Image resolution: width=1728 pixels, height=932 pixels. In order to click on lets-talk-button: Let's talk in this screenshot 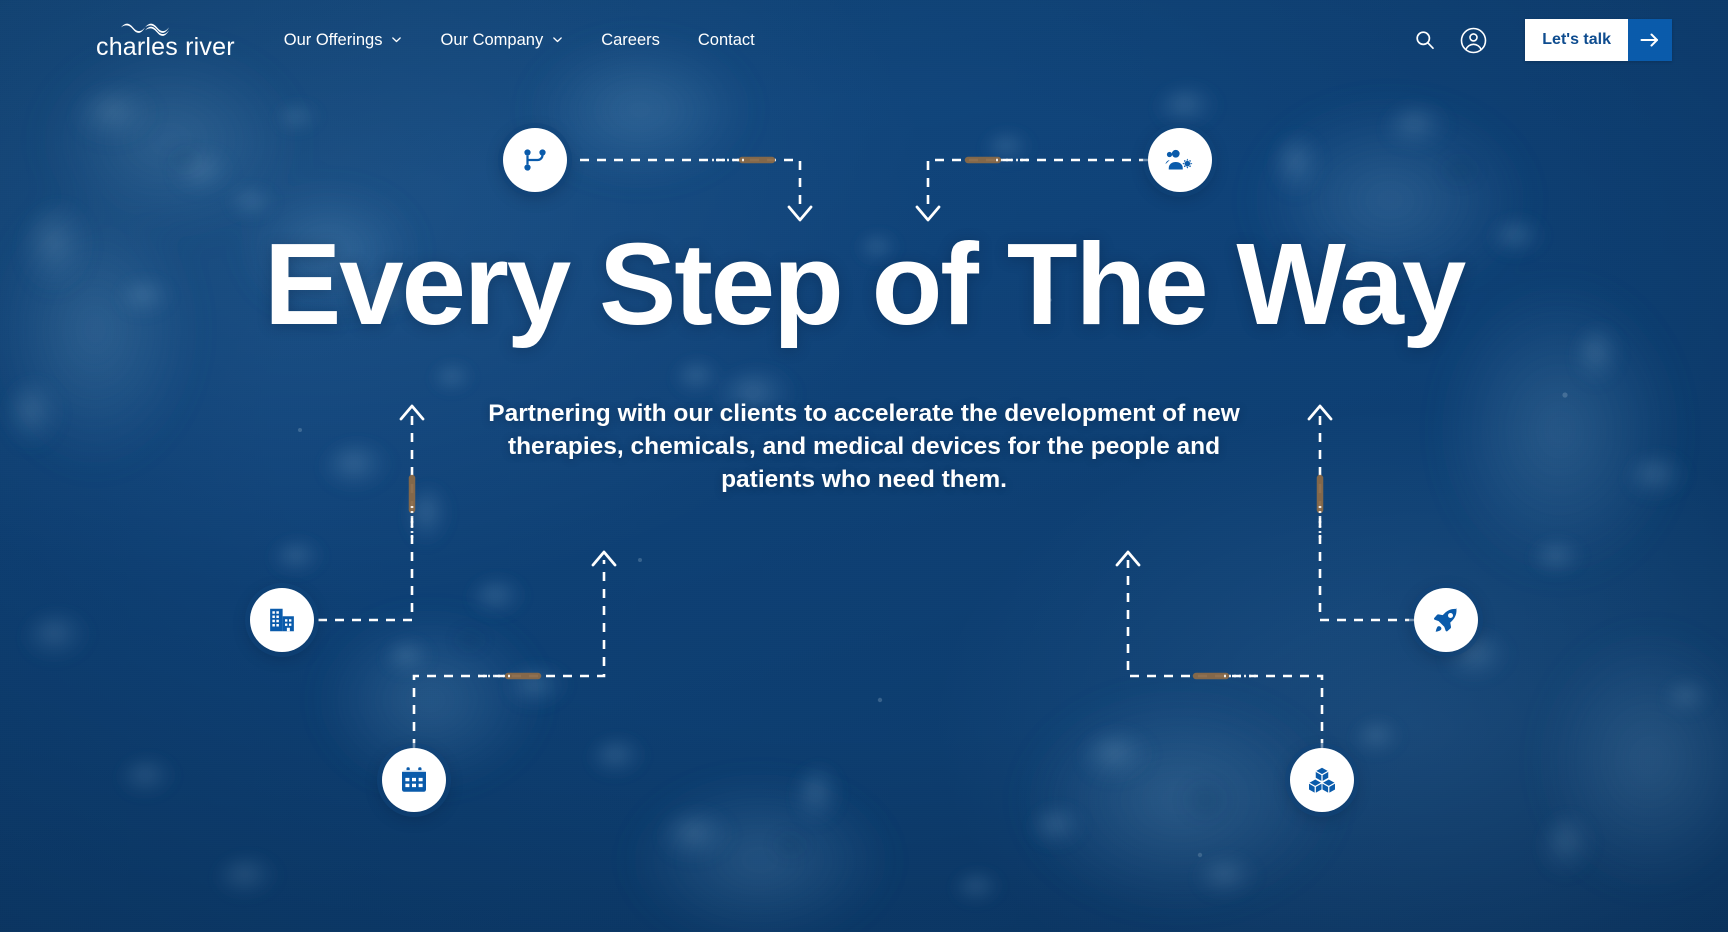, I will do `click(1598, 40)`.